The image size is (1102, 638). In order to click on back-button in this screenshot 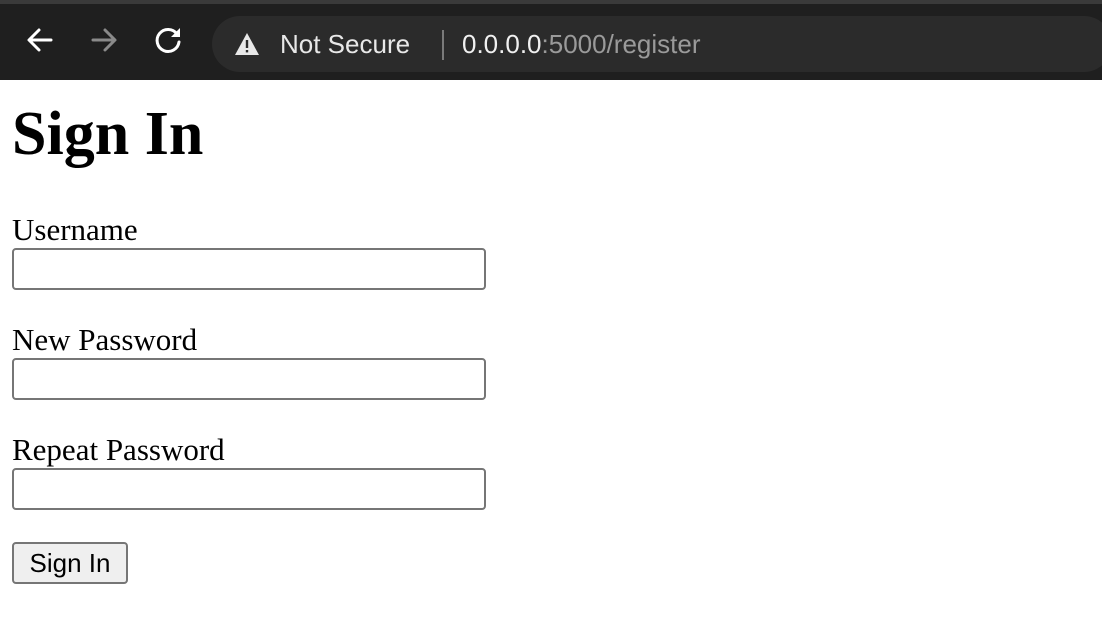, I will do `click(40, 40)`.